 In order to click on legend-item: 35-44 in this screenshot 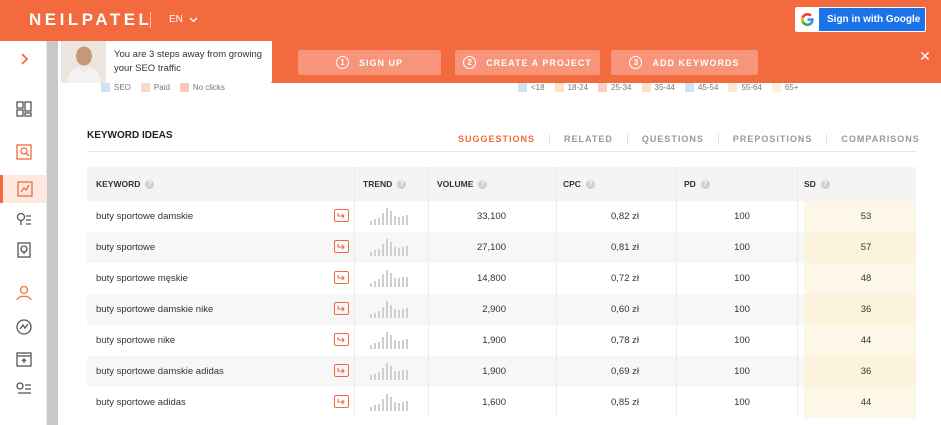, I will do `click(658, 87)`.